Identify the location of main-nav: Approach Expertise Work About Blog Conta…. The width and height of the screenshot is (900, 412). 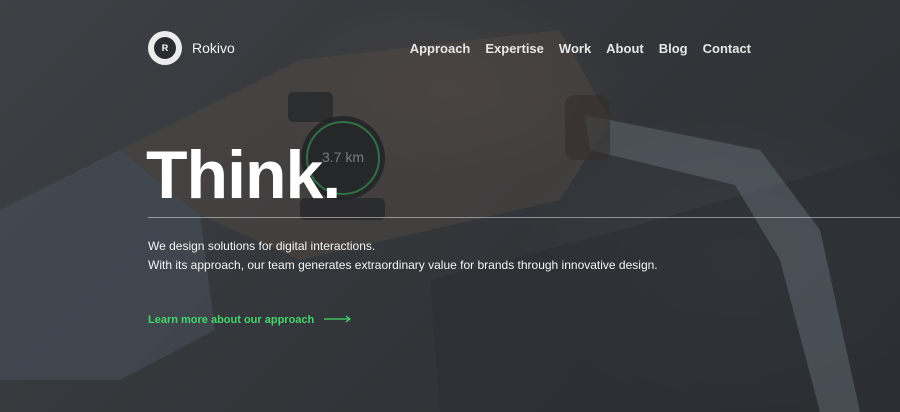
(573, 48).